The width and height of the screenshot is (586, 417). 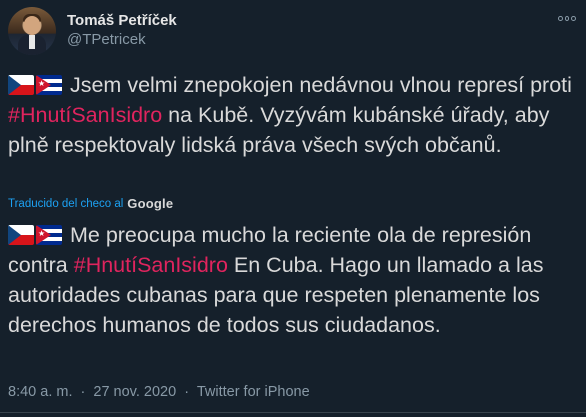 I want to click on tweet-source: Twitter for iPhone, so click(x=253, y=392).